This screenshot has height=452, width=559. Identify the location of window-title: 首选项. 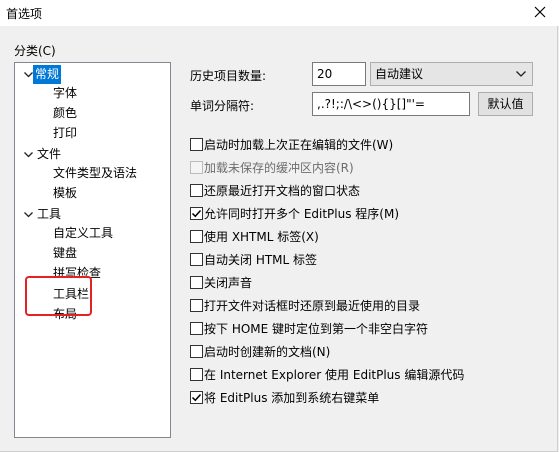
(24, 14).